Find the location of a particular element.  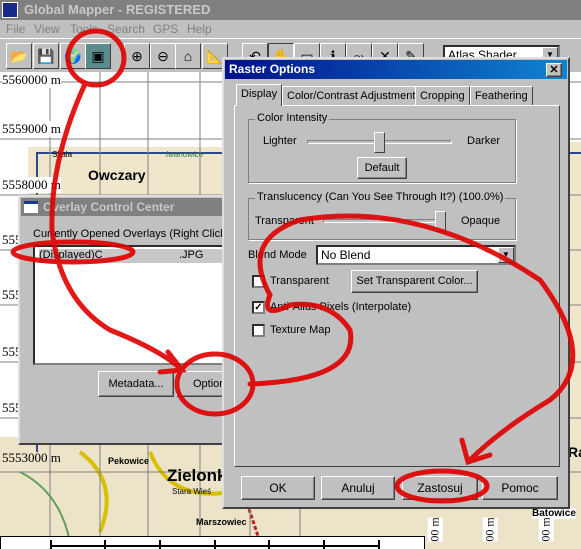

overlay-control-icon: ▣ is located at coordinates (98, 56).